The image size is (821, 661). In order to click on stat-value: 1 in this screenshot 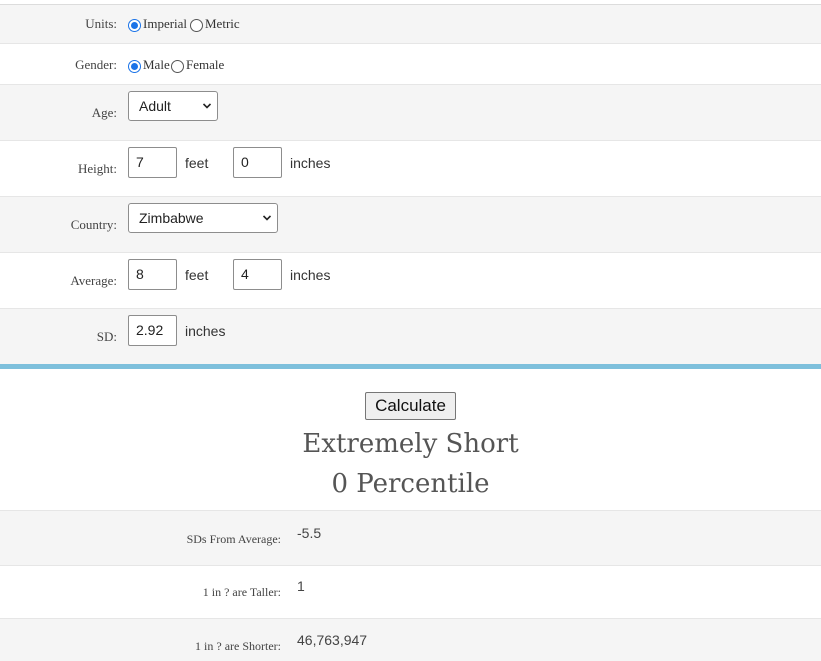, I will do `click(301, 586)`.